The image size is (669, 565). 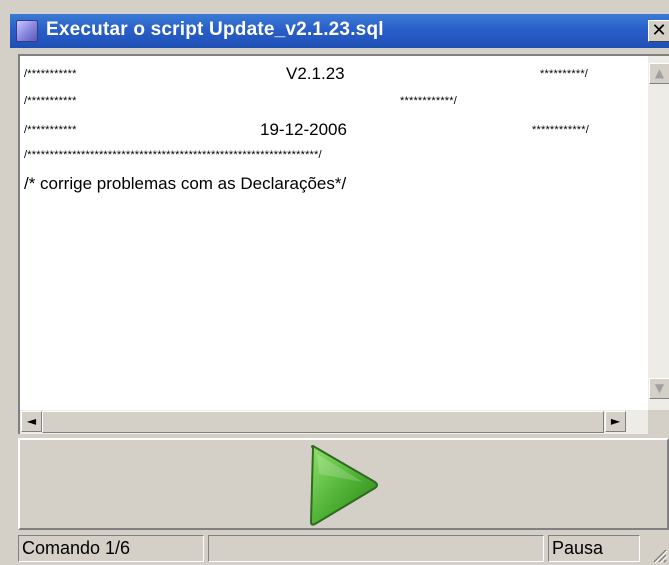 What do you see at coordinates (215, 29) in the screenshot?
I see `window-title: Executar o script Update_v2.1.23.sql` at bounding box center [215, 29].